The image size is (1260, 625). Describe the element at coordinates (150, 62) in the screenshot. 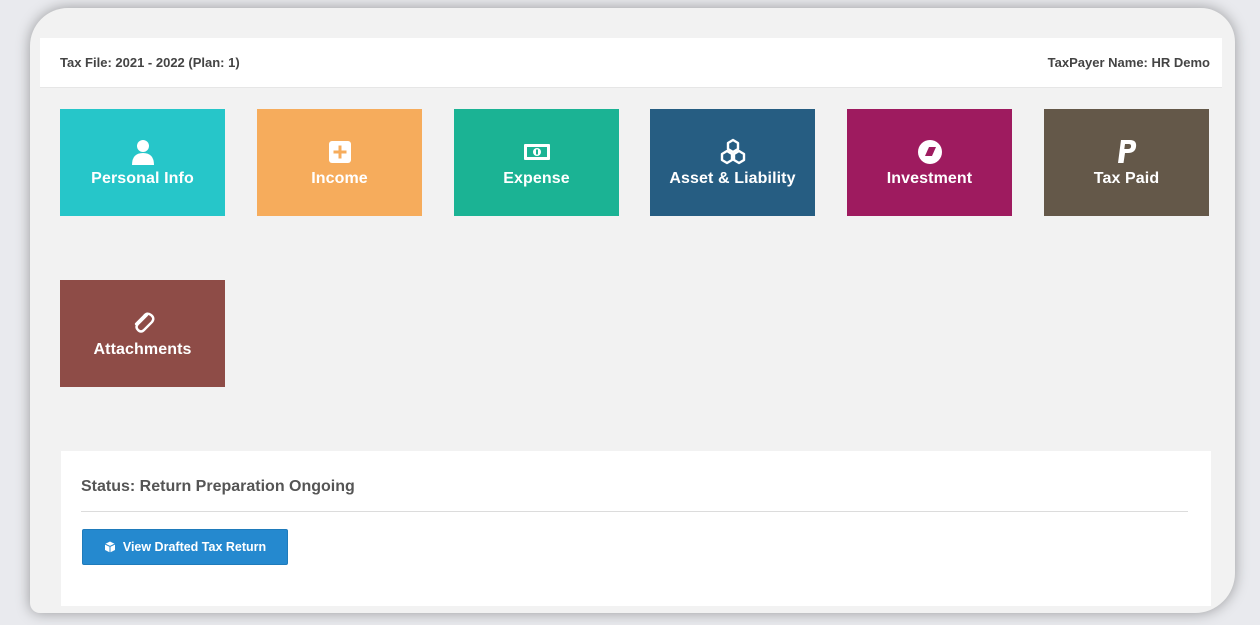

I see `tax-file-label: Tax File: 2021 - 2022 (Plan: 1)` at that location.